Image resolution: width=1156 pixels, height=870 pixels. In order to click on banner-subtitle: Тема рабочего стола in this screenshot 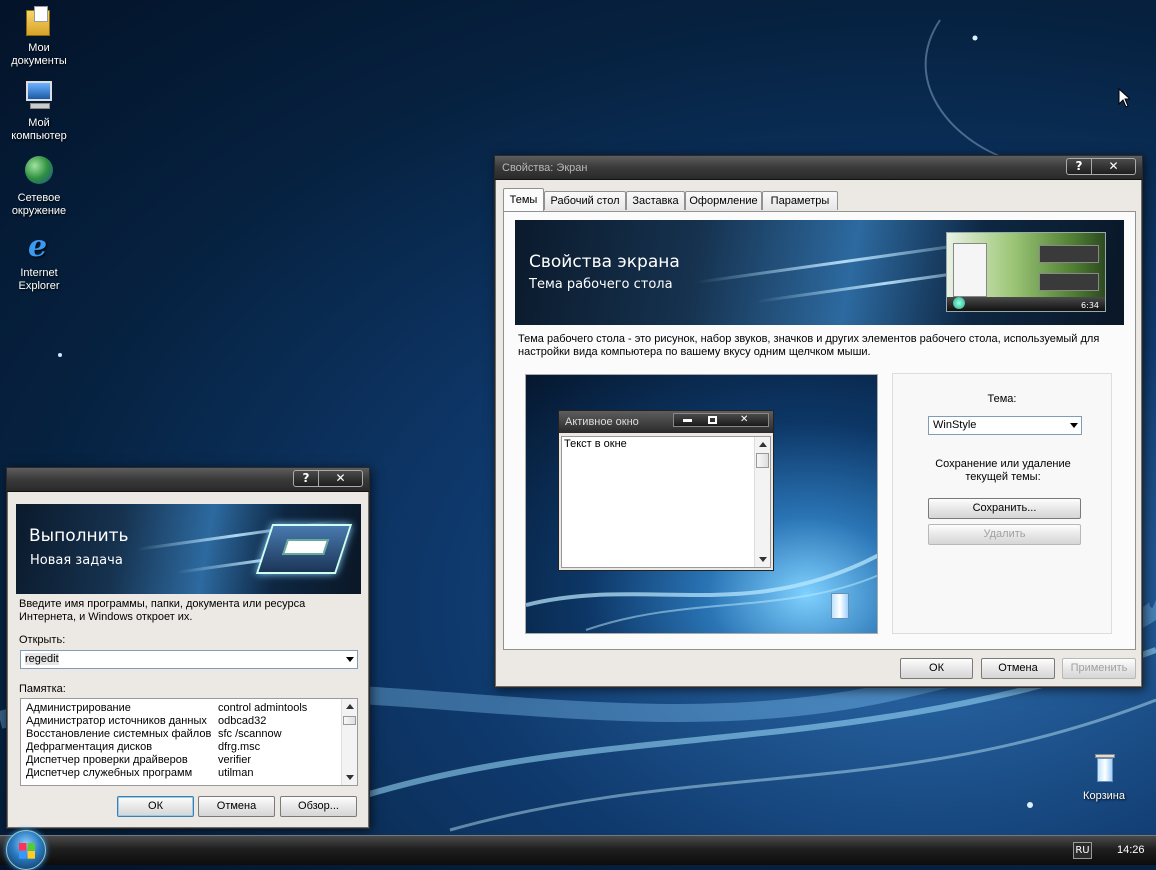, I will do `click(601, 284)`.